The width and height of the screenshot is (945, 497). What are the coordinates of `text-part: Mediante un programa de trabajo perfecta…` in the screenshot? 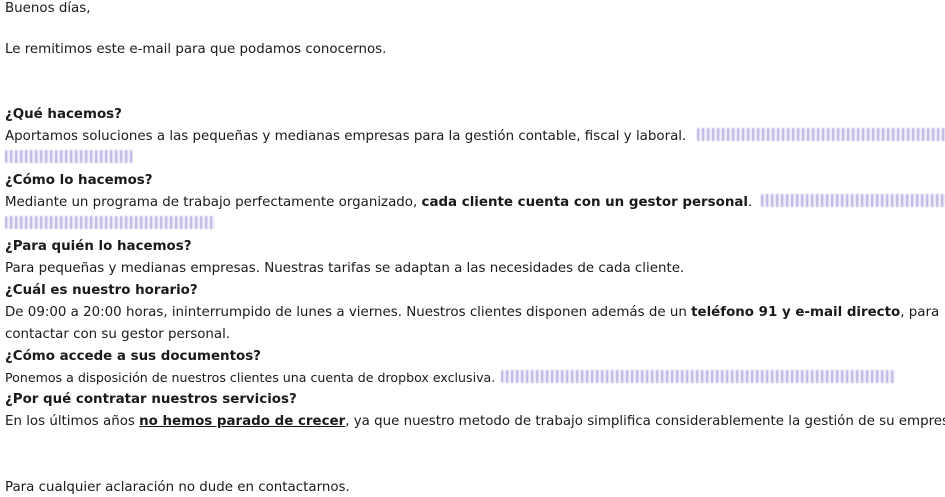 It's located at (211, 202).